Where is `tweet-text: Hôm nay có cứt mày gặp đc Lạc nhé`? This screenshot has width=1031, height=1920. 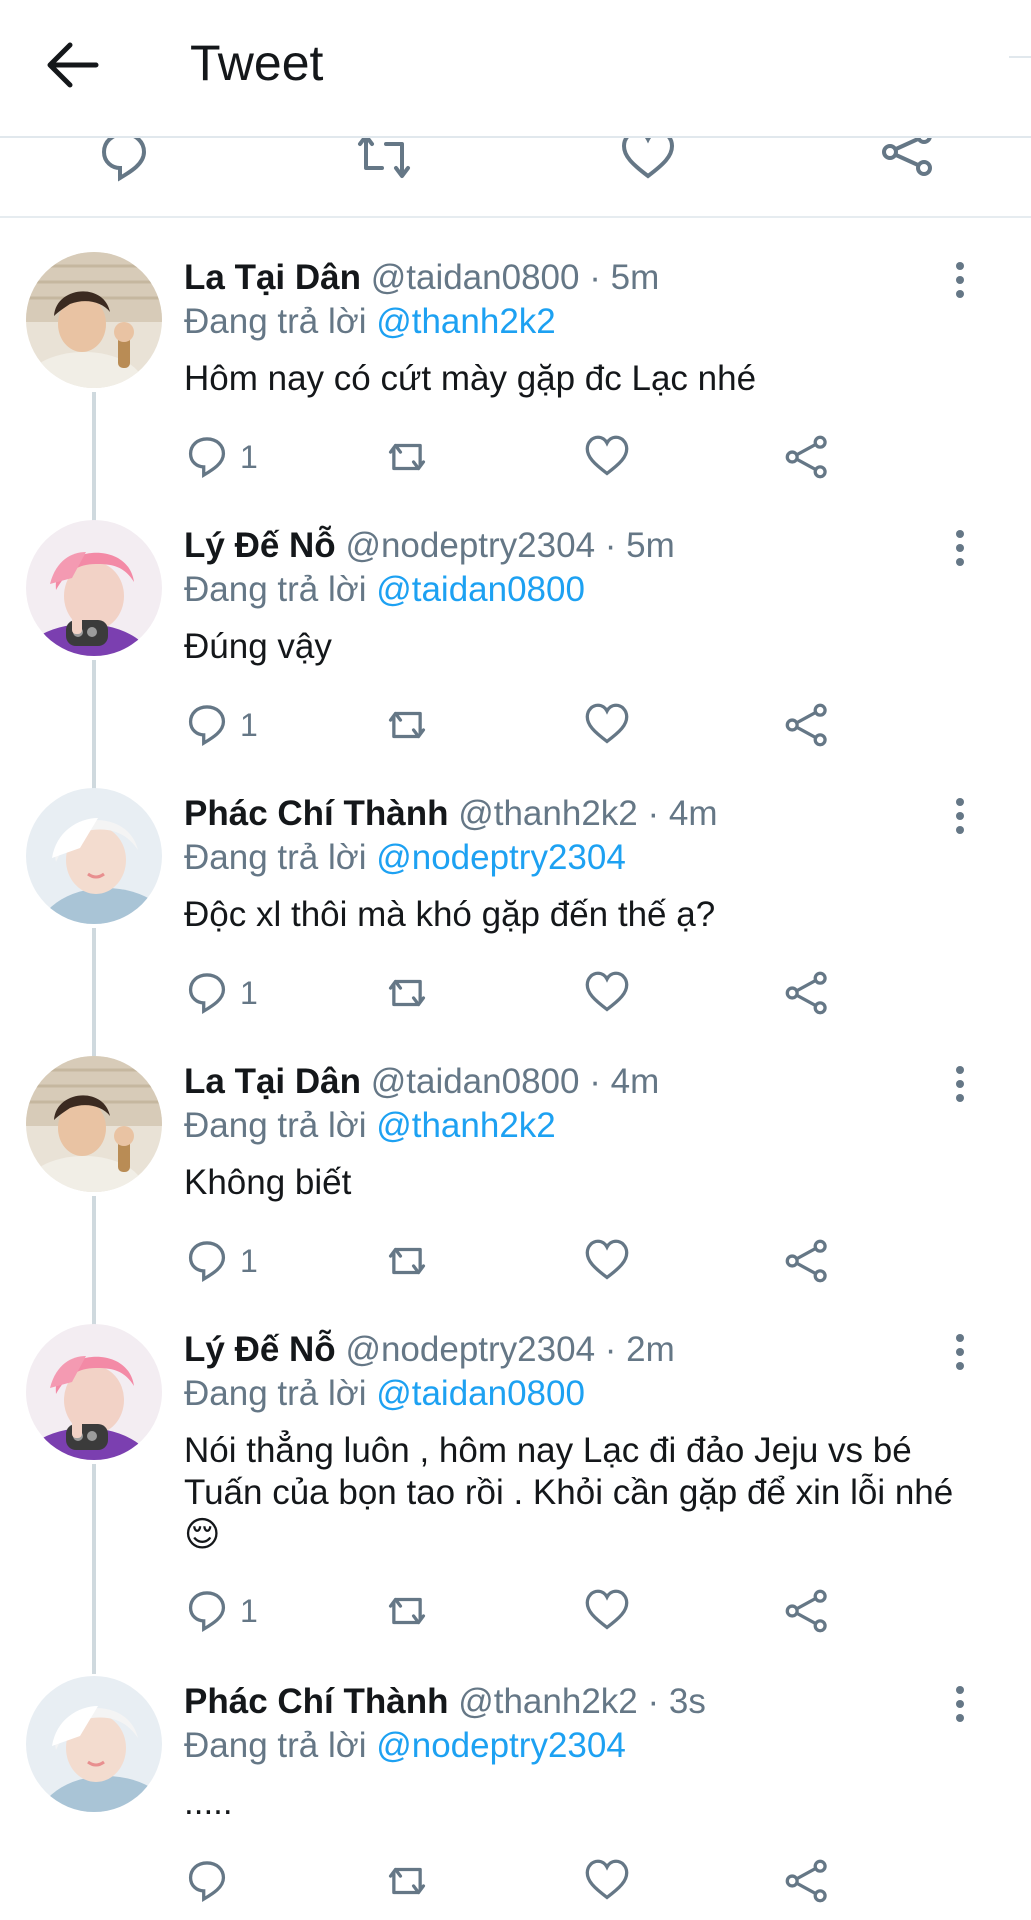 tweet-text: Hôm nay có cứt mày gặp đc Lạc nhé is located at coordinates (470, 378).